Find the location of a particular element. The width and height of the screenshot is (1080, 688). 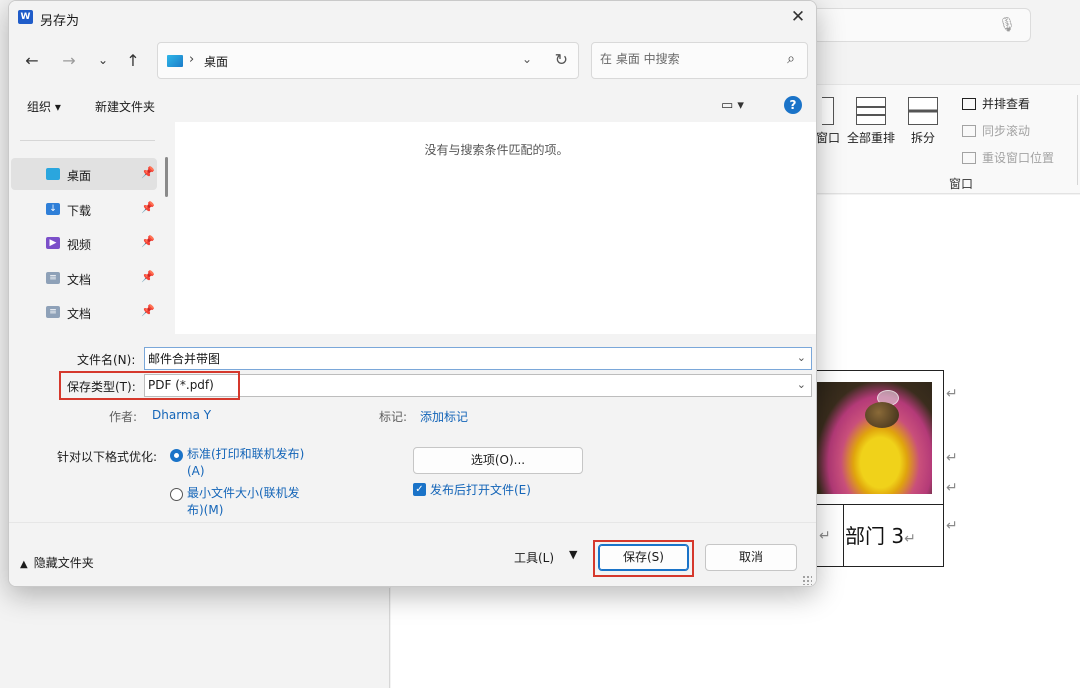

sidebar-item-3: ▶ 视频 📌 is located at coordinates (84, 243).